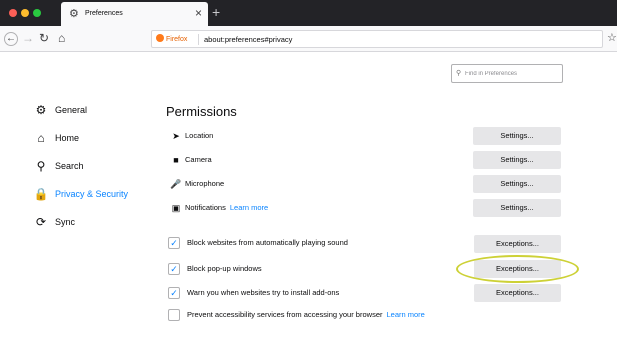 The image size is (617, 344). I want to click on sidebar-item-label: Privacy & Security, so click(92, 194).